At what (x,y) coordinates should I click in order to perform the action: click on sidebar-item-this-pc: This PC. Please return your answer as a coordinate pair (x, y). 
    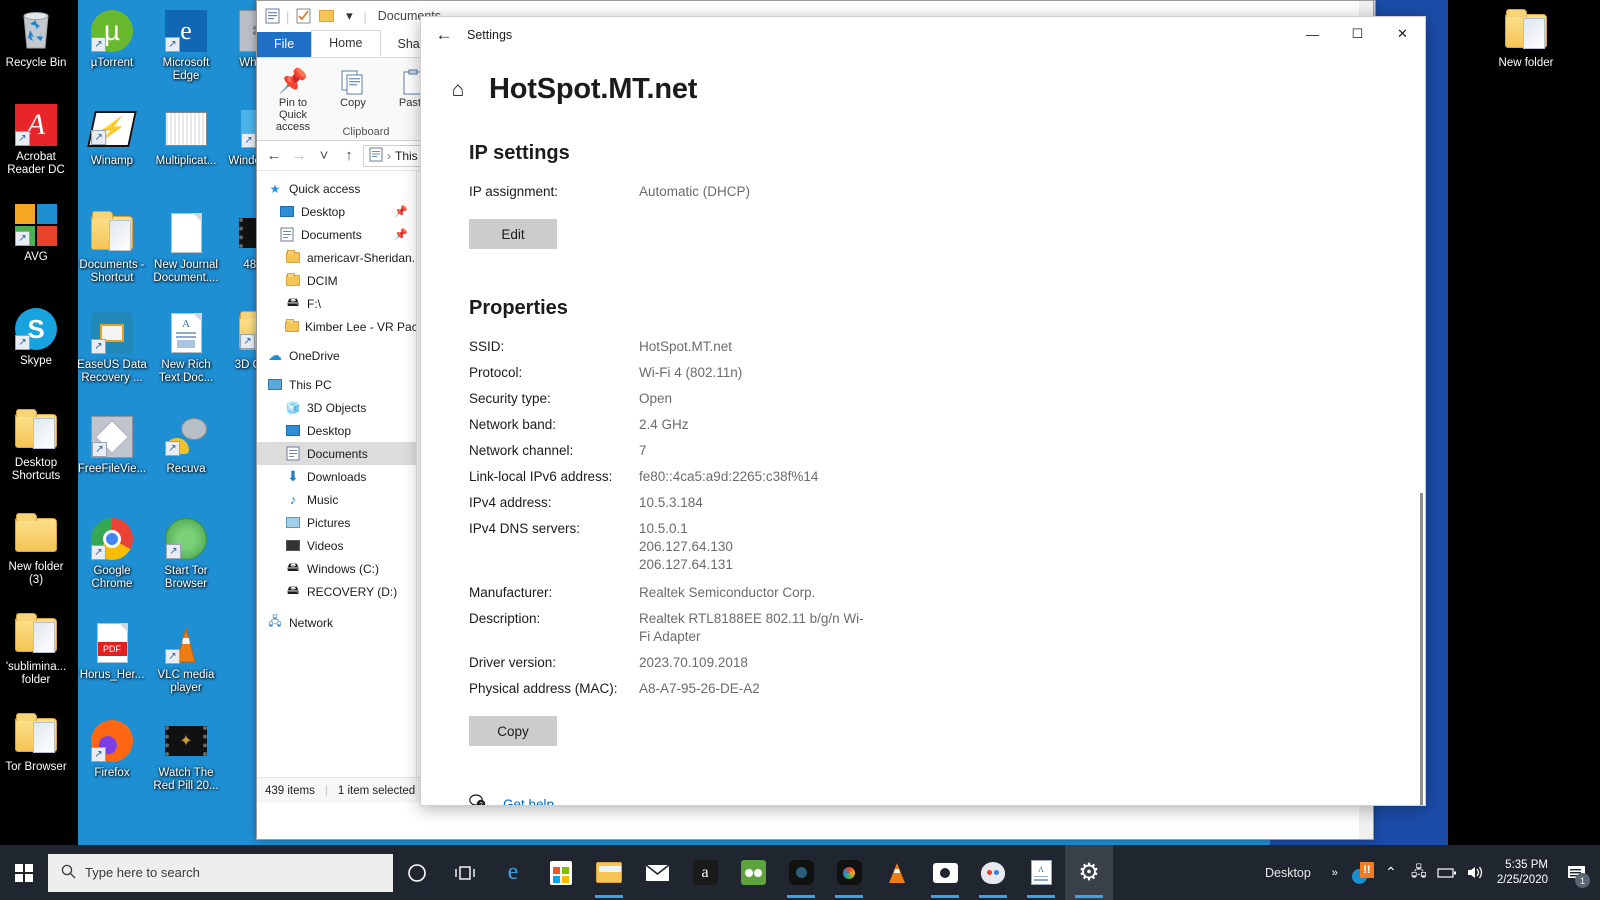
    Looking at the image, I should click on (336, 384).